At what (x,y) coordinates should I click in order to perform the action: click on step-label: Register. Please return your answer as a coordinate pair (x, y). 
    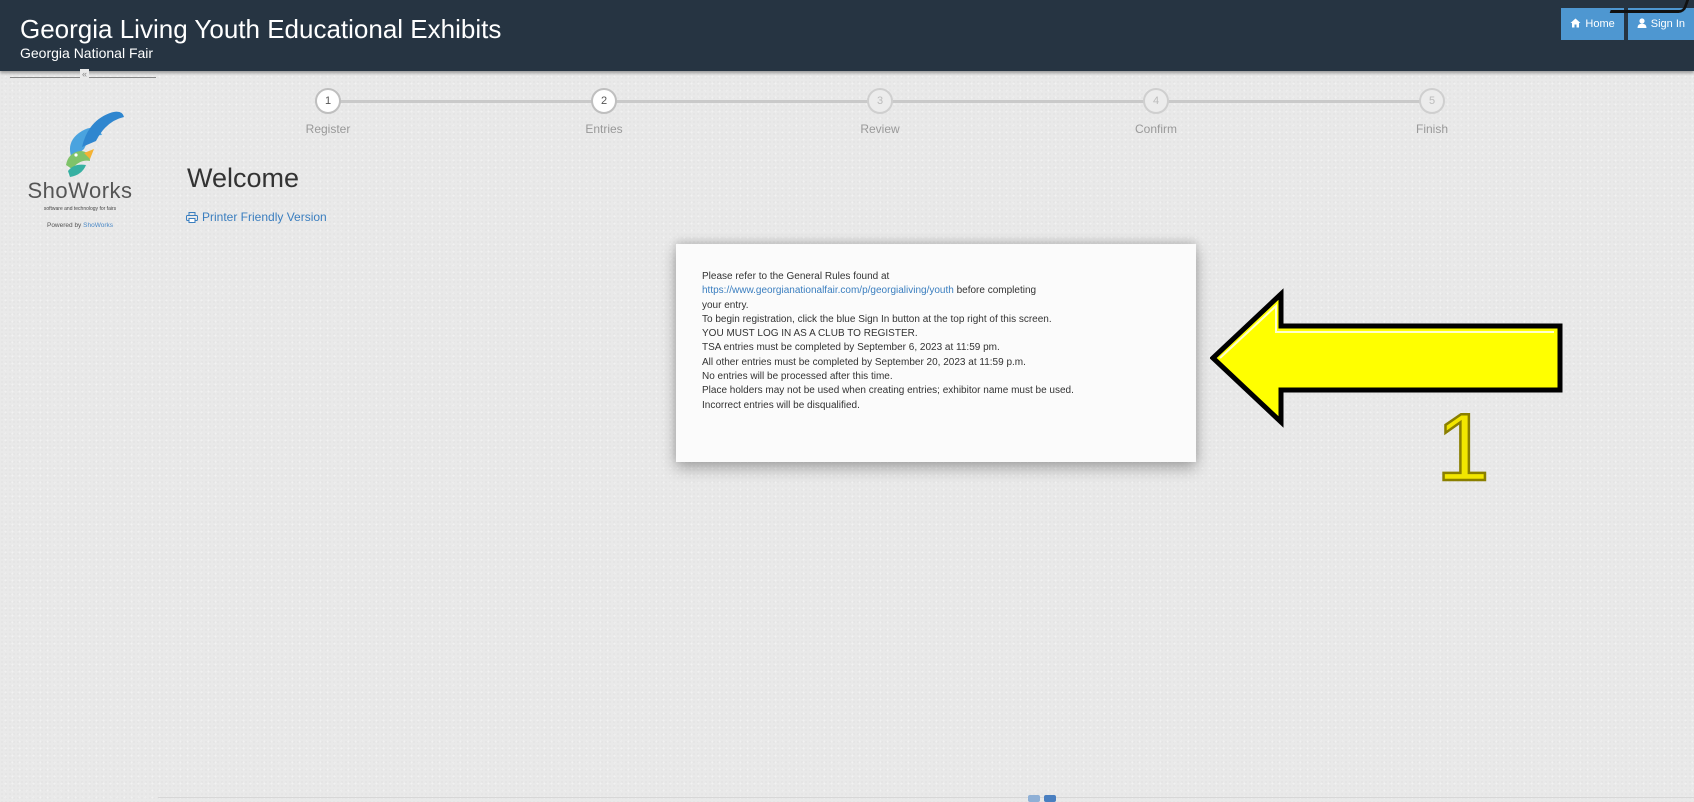
    Looking at the image, I should click on (328, 129).